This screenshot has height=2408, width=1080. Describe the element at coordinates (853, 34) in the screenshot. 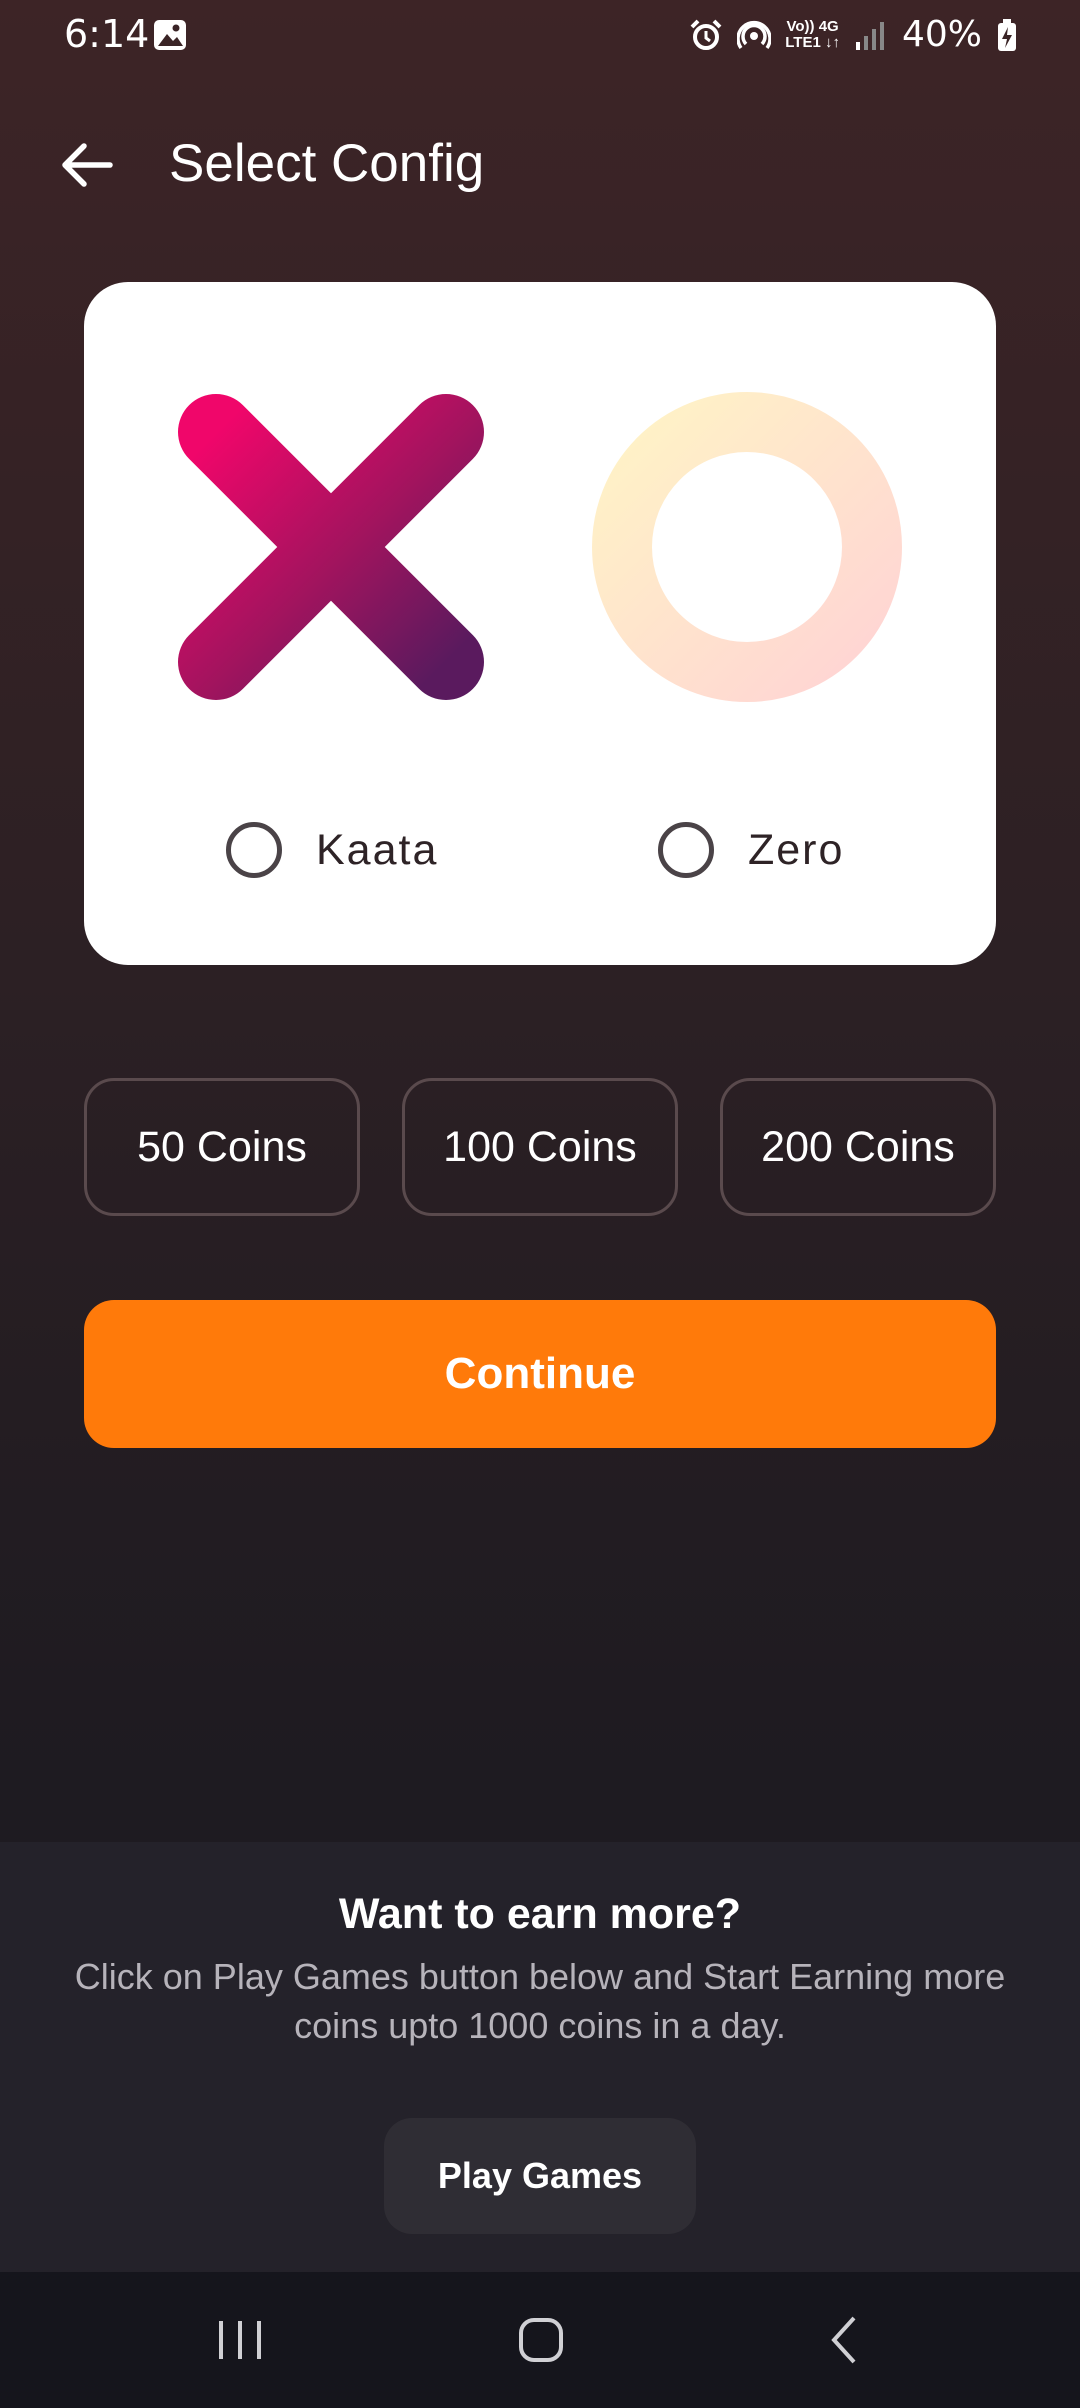

I see `status-icons: Vo)) 4G LTE1 ↓↑ 40%` at that location.